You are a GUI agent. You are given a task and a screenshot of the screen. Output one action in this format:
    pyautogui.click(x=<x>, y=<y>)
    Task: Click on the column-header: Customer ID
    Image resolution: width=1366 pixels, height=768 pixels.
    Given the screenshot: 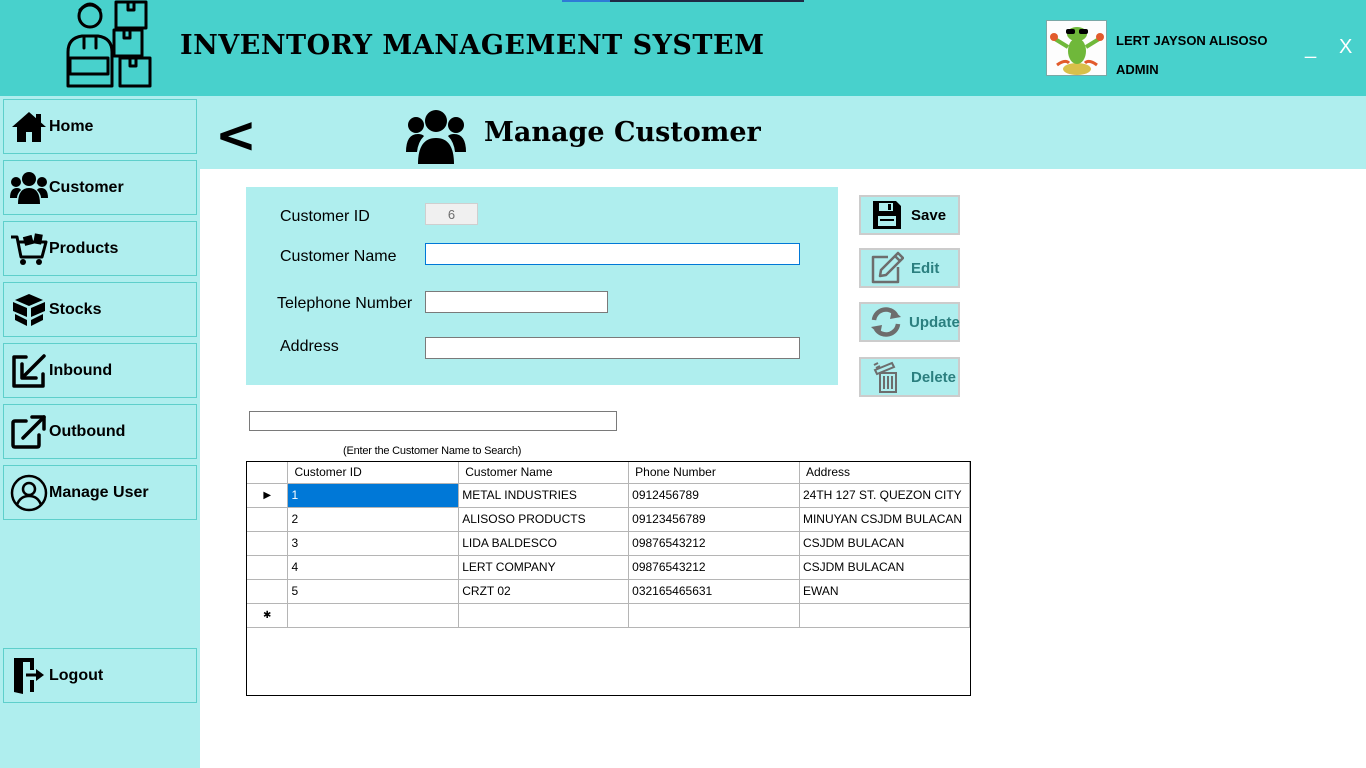 What is the action you would take?
    pyautogui.click(x=373, y=473)
    